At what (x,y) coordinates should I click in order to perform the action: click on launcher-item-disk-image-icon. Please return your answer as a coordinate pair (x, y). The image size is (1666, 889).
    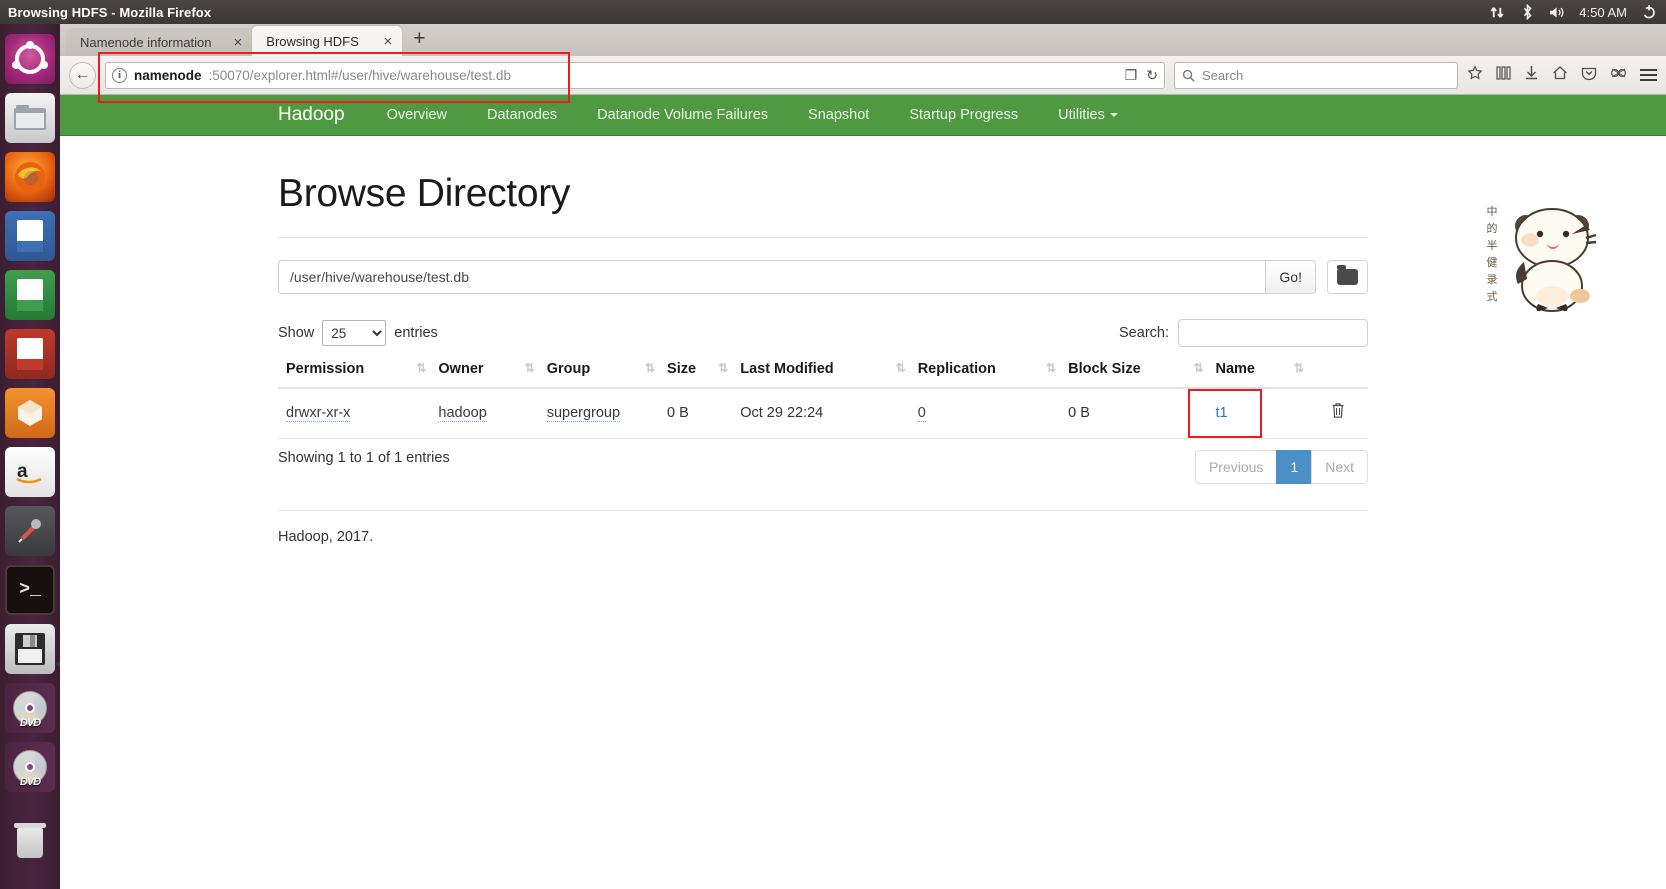
    Looking at the image, I should click on (30, 649).